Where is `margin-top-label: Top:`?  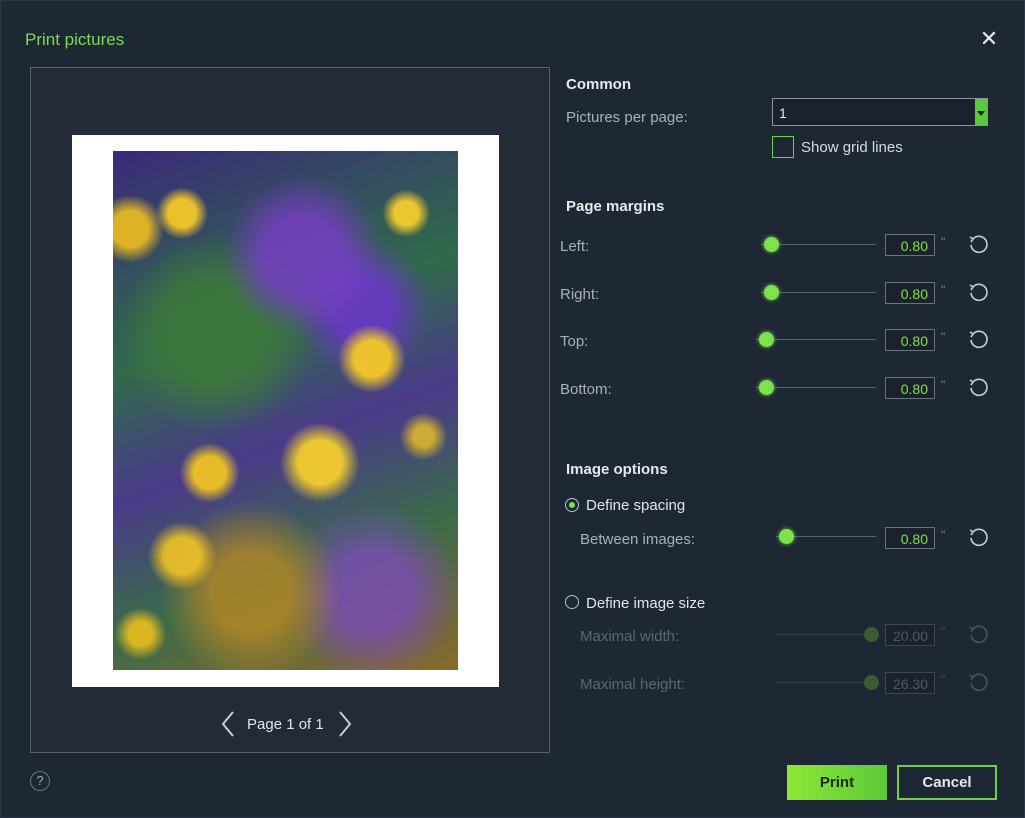
margin-top-label: Top: is located at coordinates (574, 341).